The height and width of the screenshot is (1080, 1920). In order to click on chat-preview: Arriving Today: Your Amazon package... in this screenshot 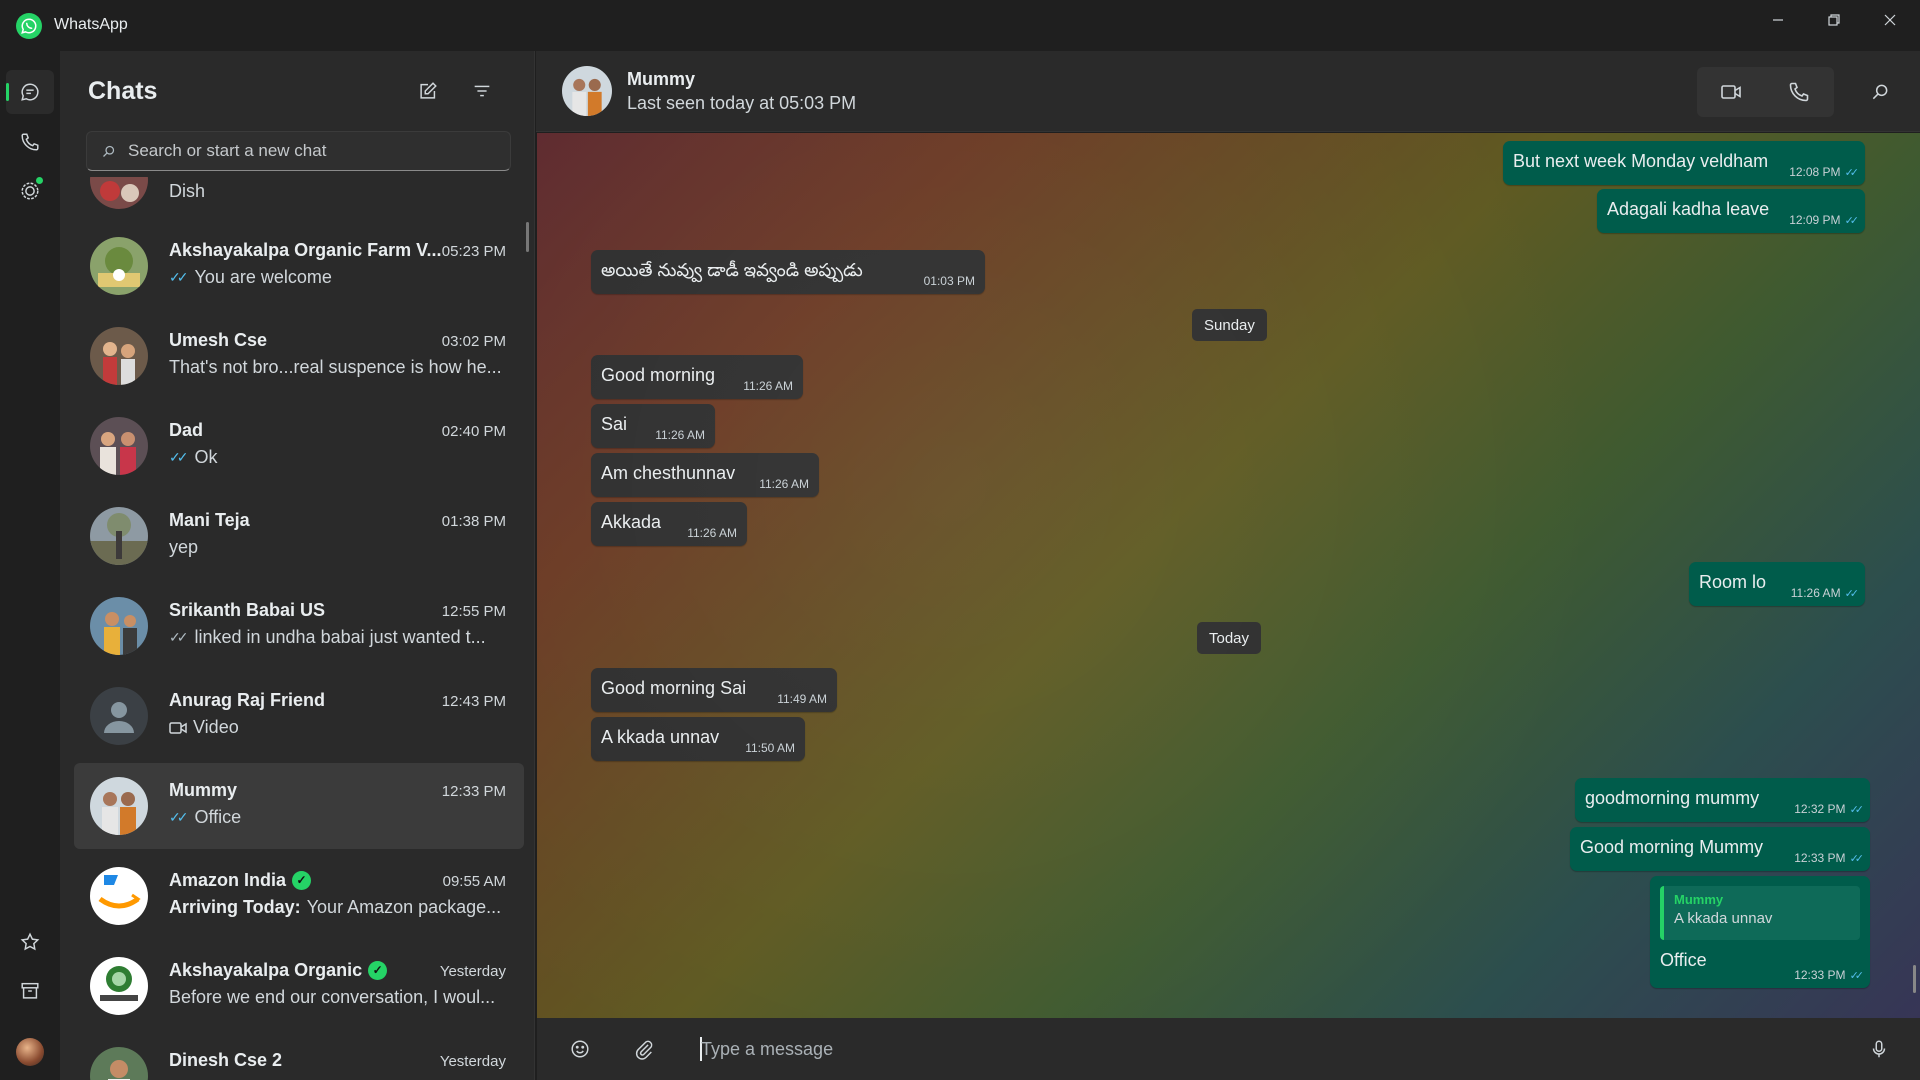, I will do `click(335, 907)`.